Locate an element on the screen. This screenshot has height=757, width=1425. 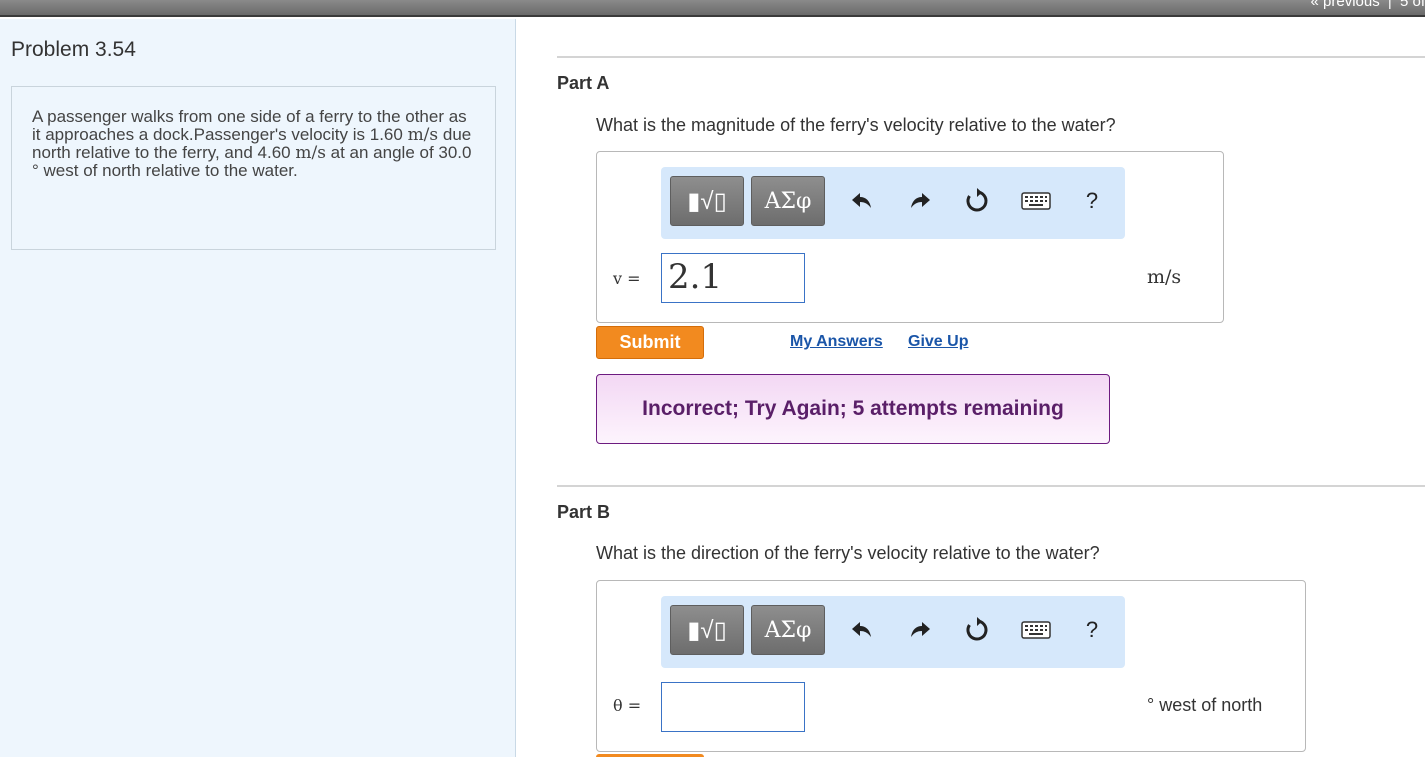
my-answers-link: My Answers is located at coordinates (836, 342).